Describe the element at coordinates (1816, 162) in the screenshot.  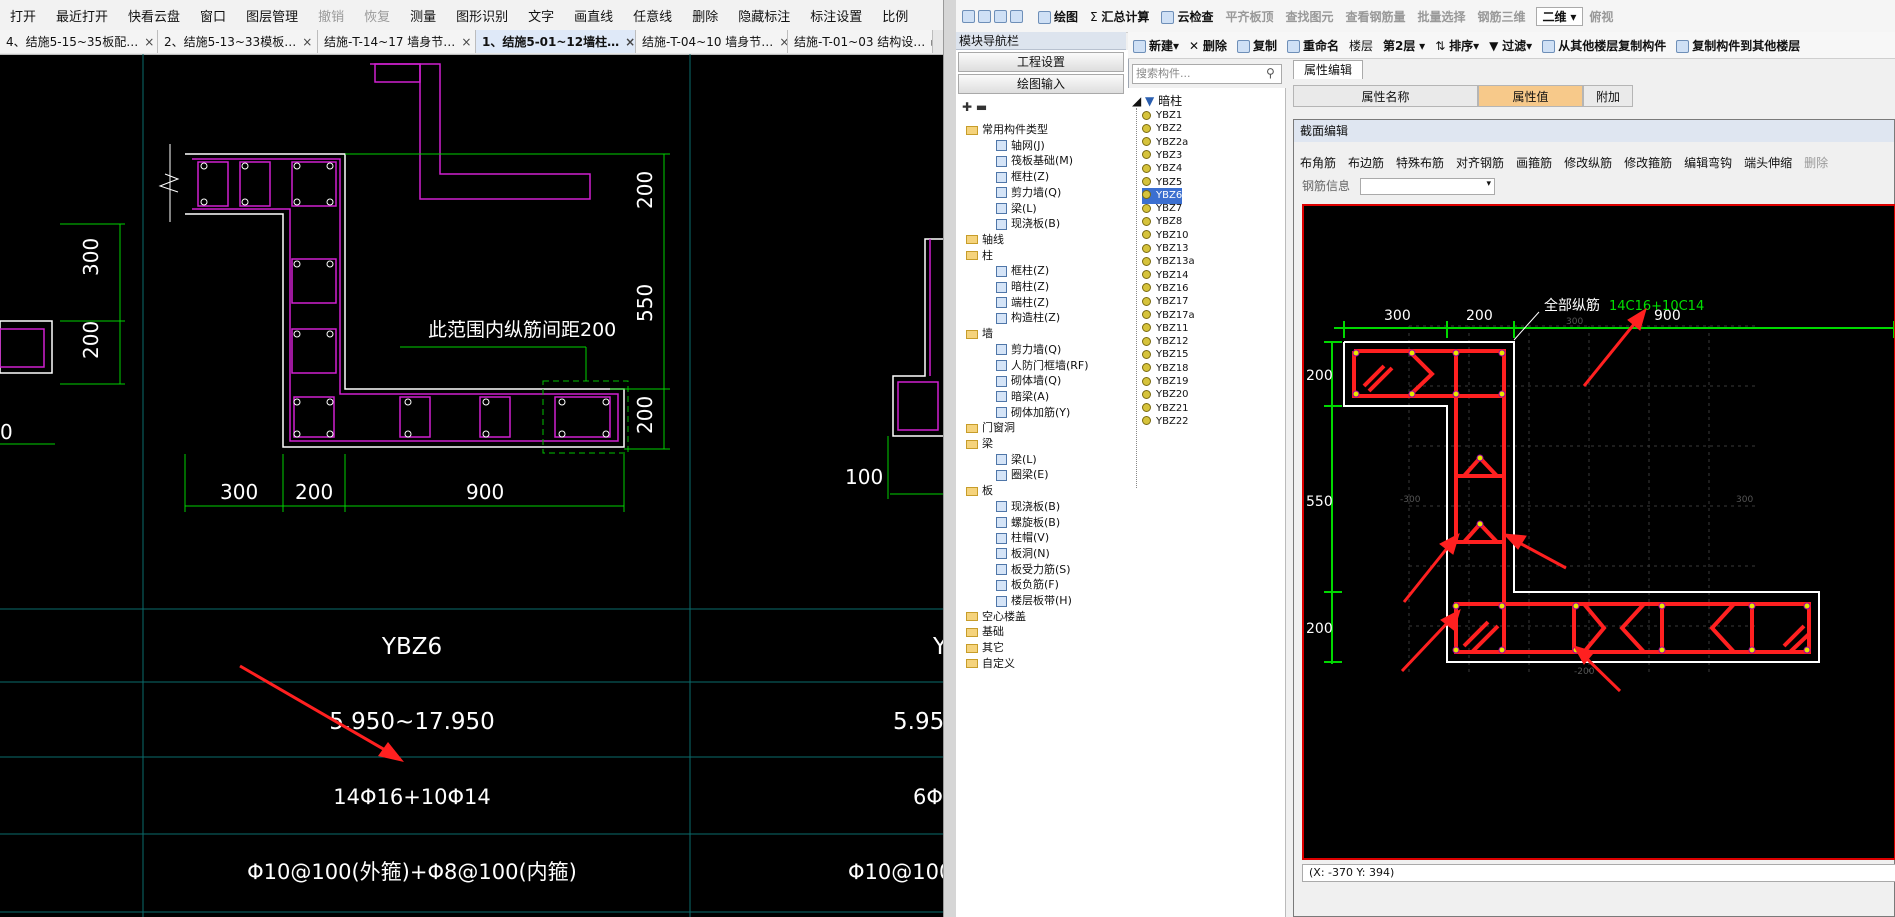
I see `tool-delete: 删除` at that location.